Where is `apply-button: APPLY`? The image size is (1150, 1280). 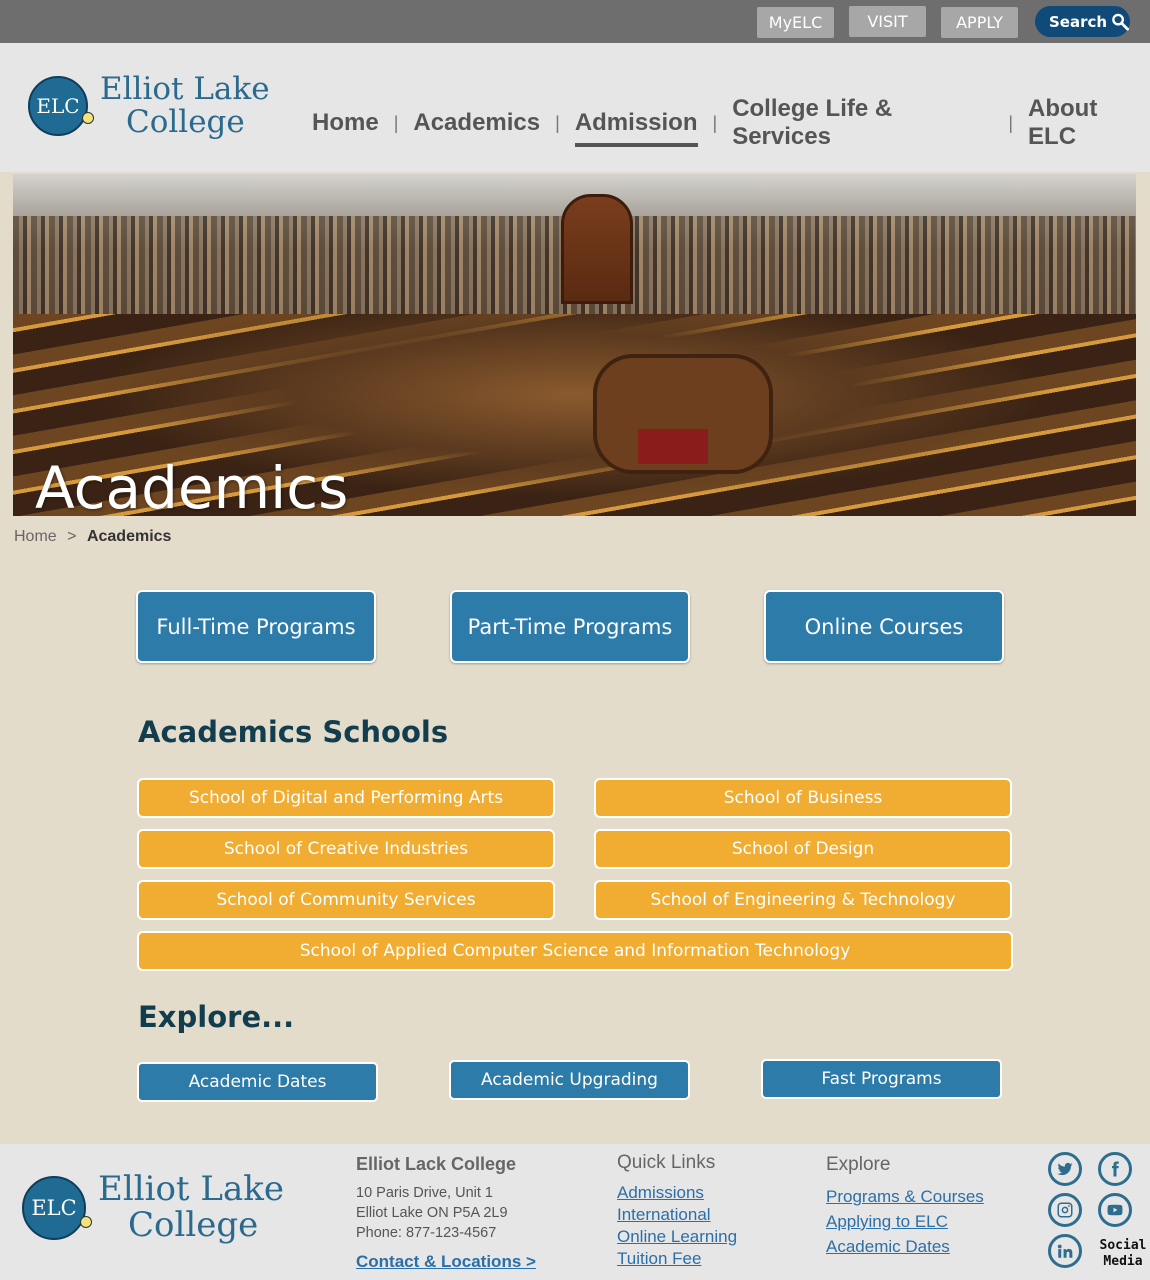 apply-button: APPLY is located at coordinates (979, 22).